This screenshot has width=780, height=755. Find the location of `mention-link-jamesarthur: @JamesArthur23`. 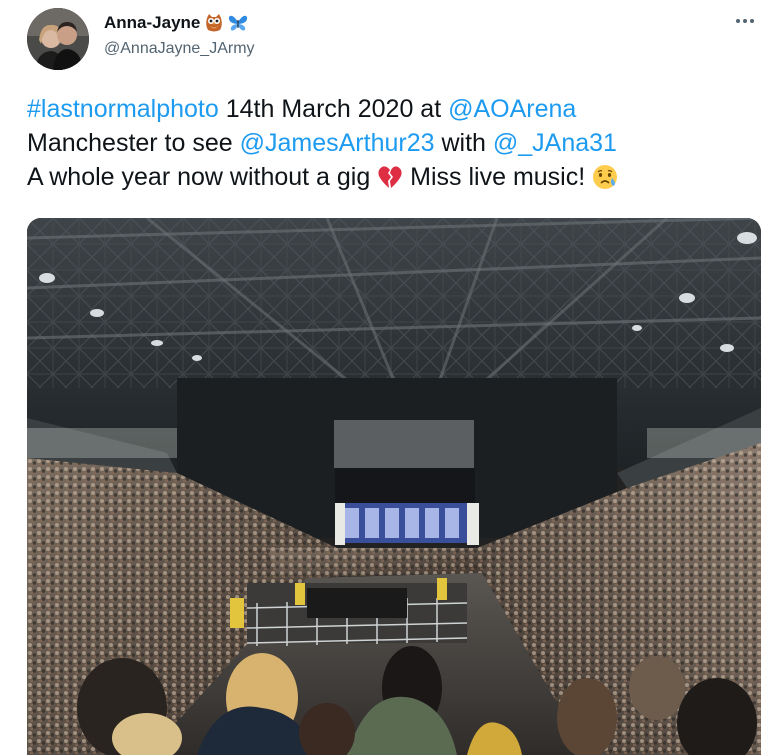

mention-link-jamesarthur: @JamesArthur23 is located at coordinates (337, 143).